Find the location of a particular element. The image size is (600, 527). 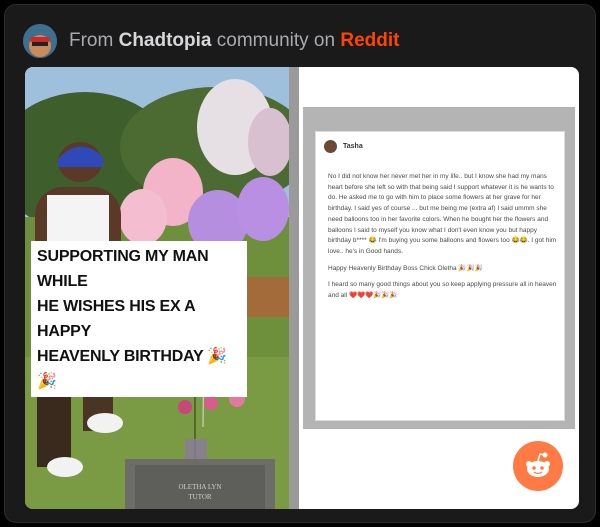

from-line: From Chadtopia community on Reddit is located at coordinates (234, 41).